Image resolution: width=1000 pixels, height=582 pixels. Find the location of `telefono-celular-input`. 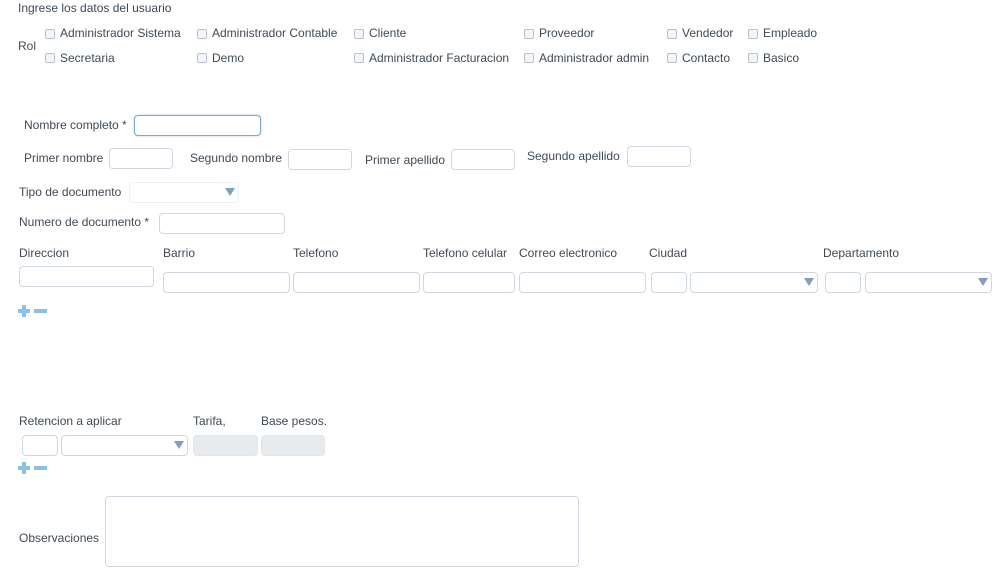

telefono-celular-input is located at coordinates (469, 282).